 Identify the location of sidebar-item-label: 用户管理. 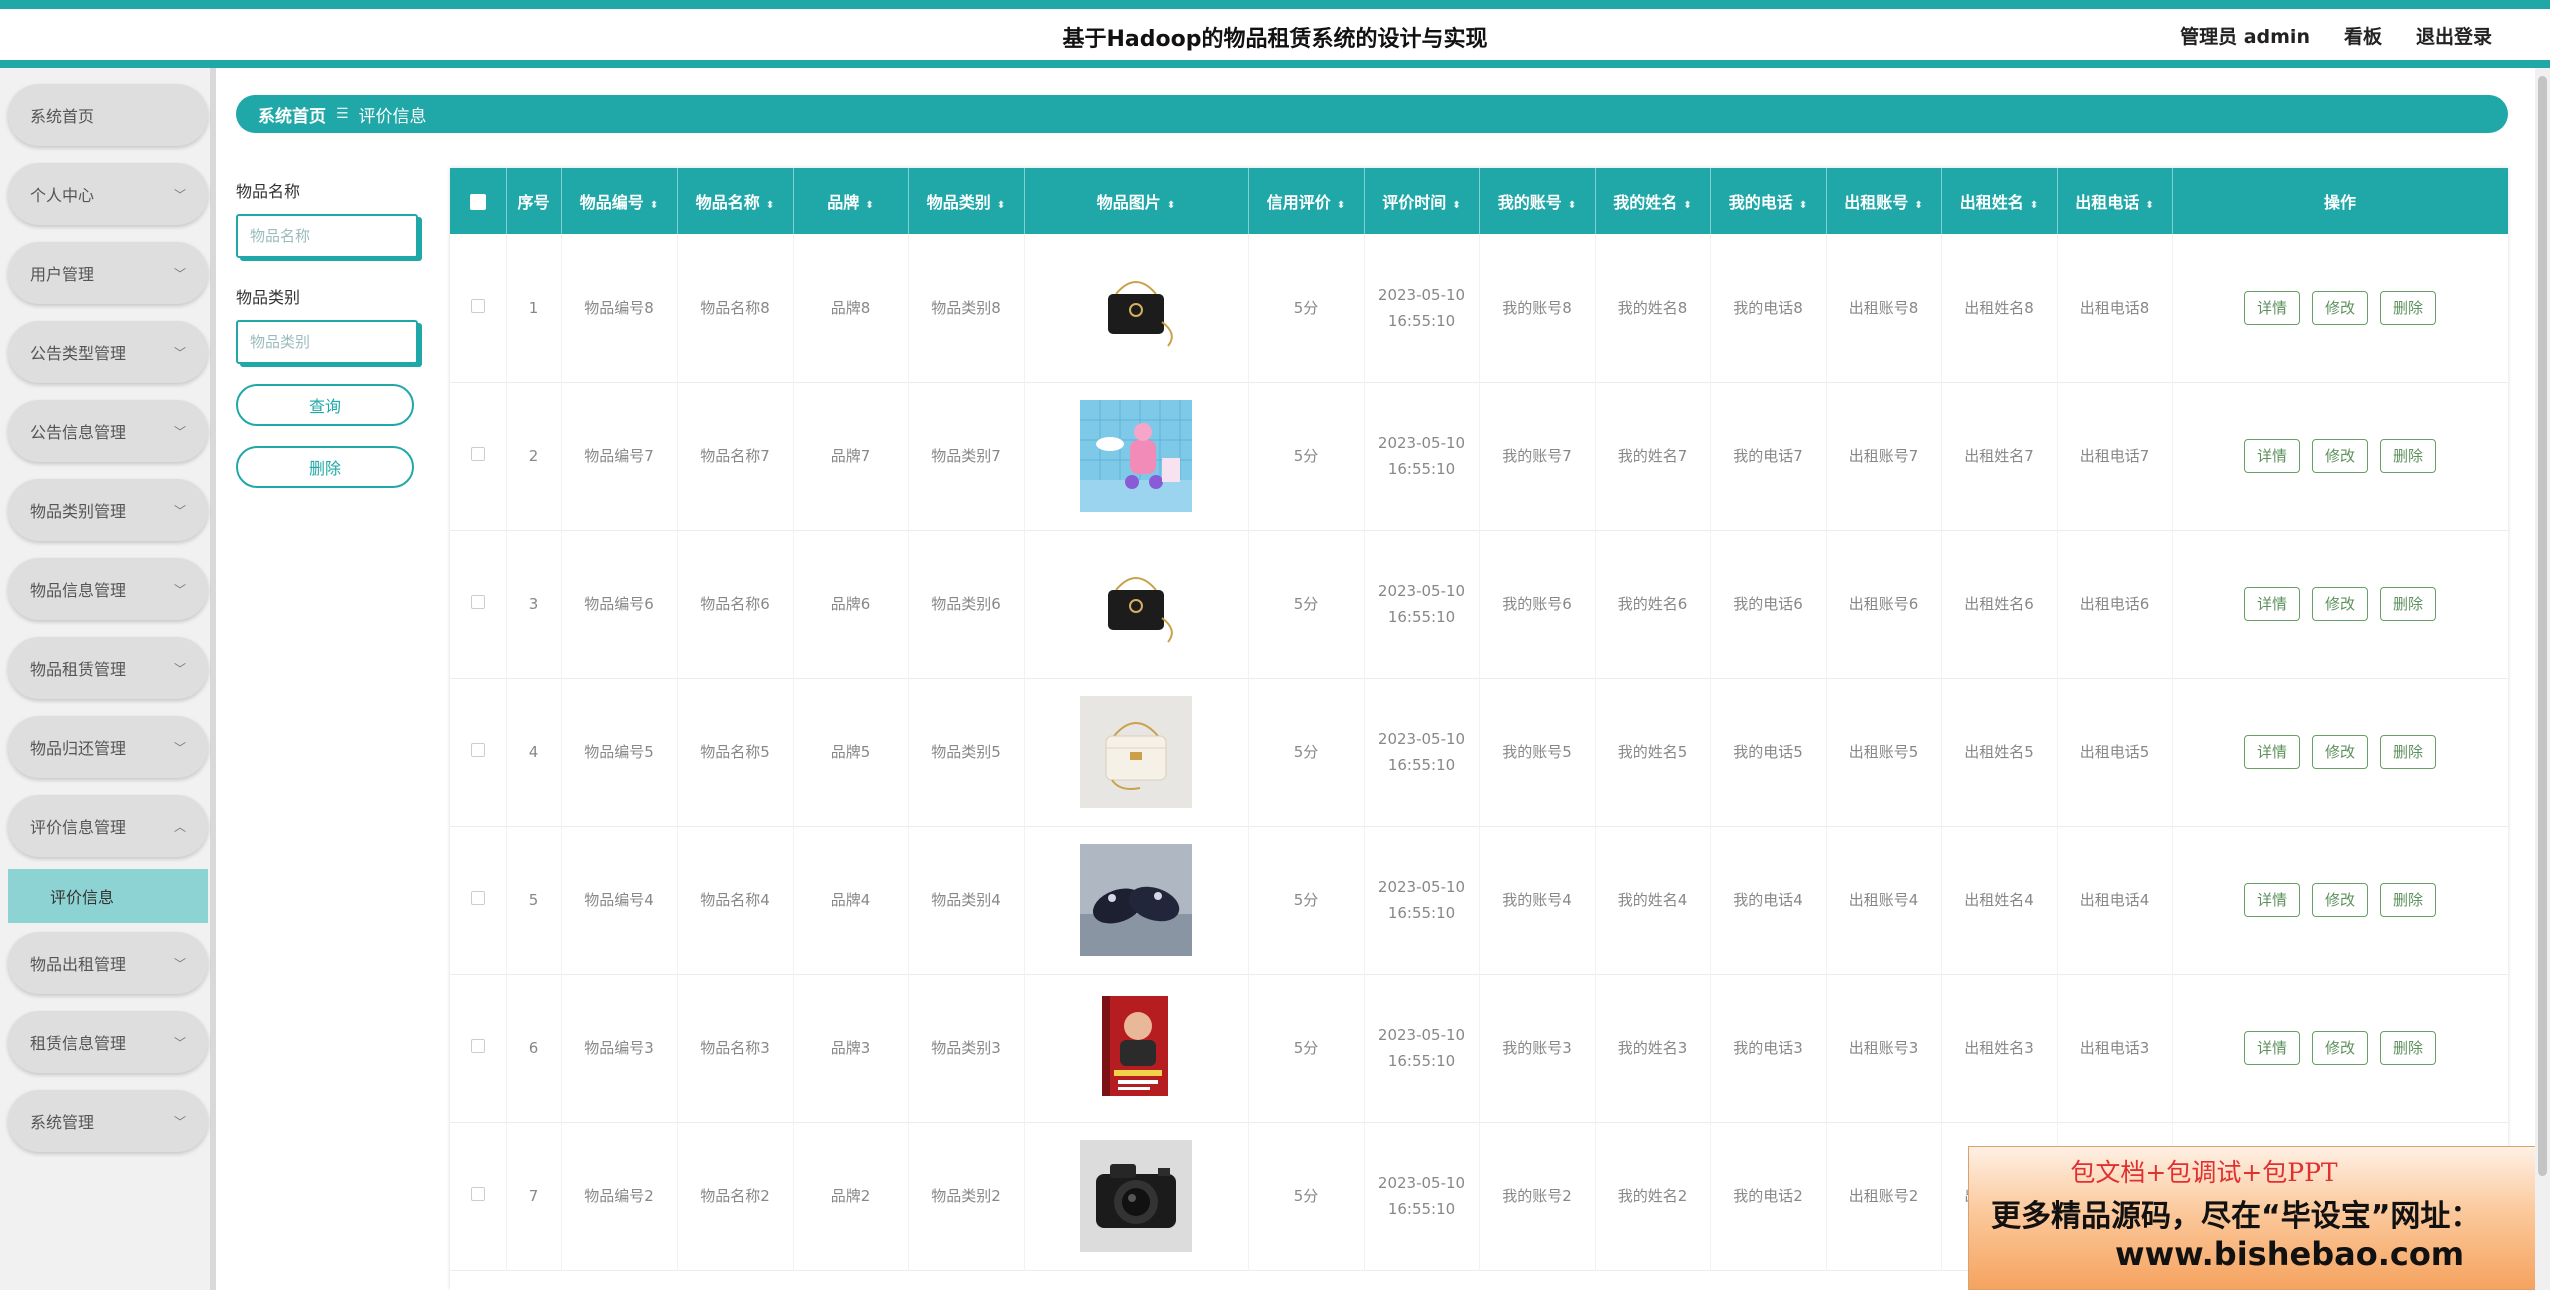
(62, 274).